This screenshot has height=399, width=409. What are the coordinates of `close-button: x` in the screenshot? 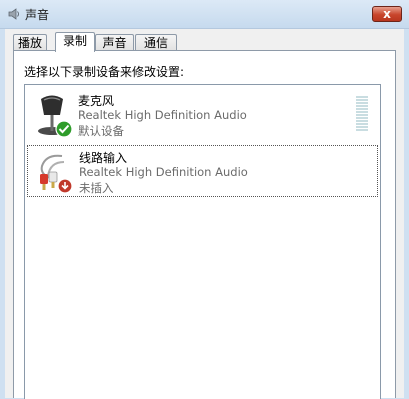 It's located at (387, 14).